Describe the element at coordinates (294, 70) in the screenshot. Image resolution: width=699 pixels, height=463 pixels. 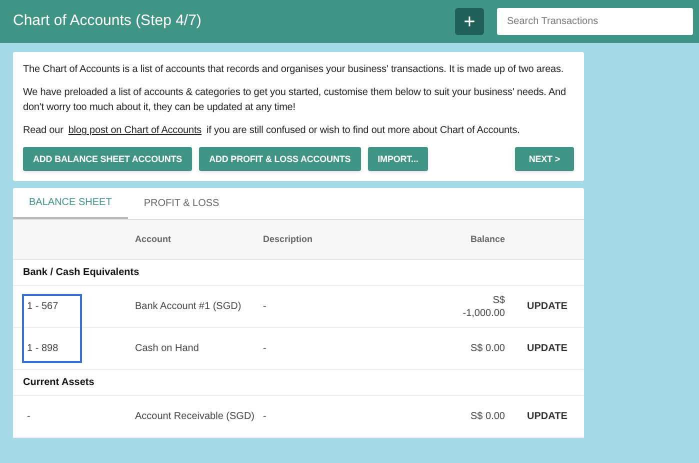
I see `intro-paragraph: The Chart of Accounts is a list of accounts that records and organises your business' transactions. It is made up of two areas.` at that location.